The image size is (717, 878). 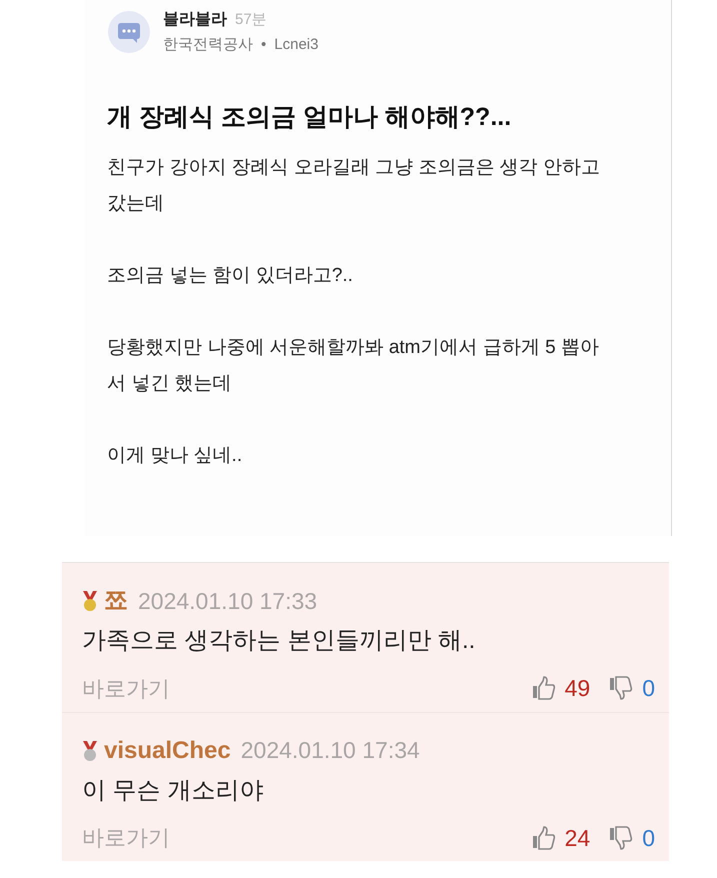 What do you see at coordinates (173, 791) in the screenshot?
I see `comment-text: 이 무슨 개소리야` at bounding box center [173, 791].